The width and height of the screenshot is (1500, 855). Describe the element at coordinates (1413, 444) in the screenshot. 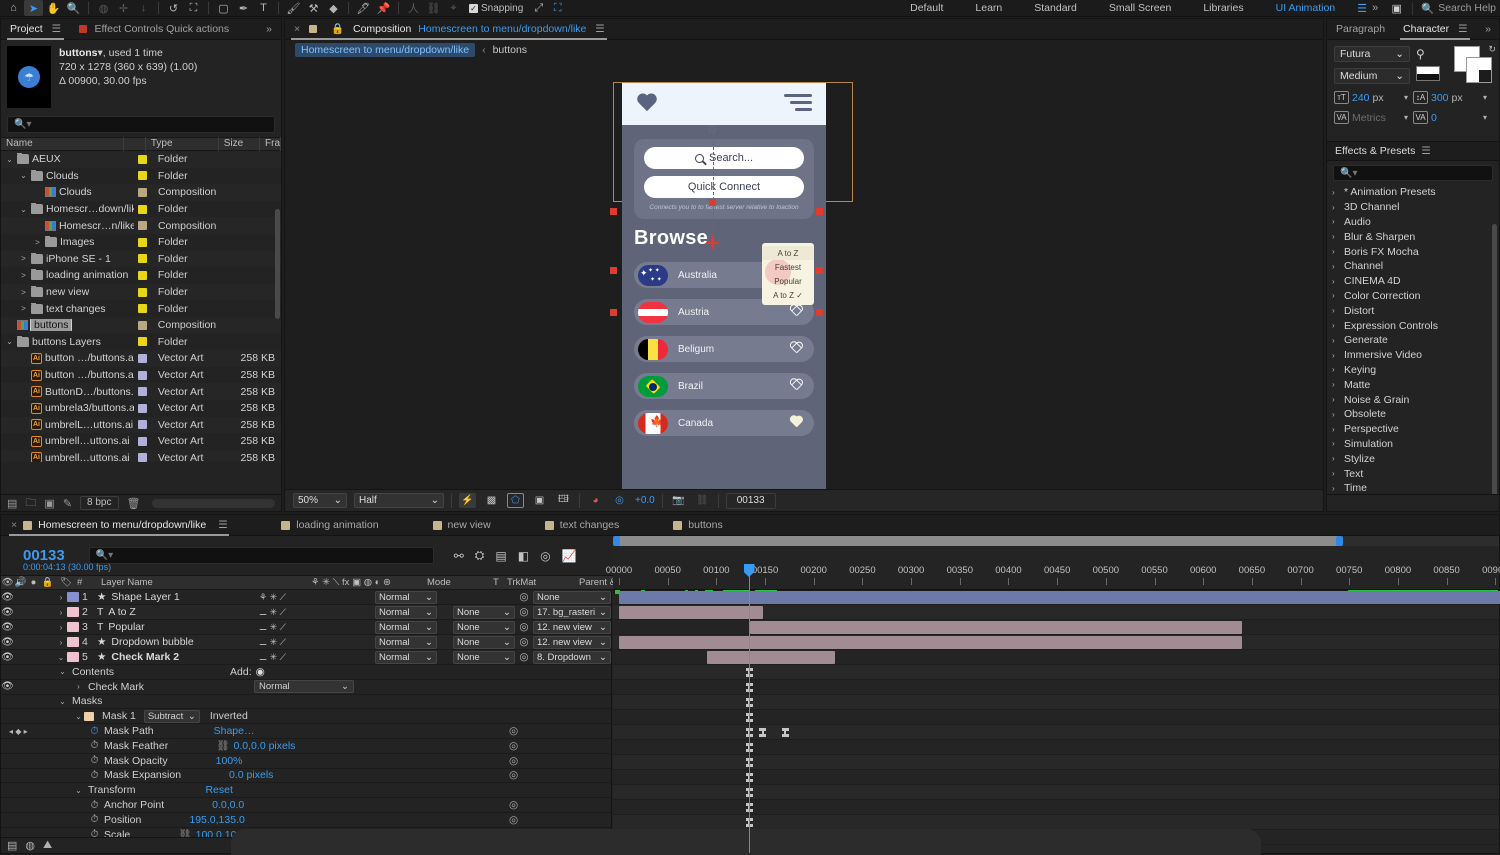

I see `effects-category-row: › Simulation` at that location.